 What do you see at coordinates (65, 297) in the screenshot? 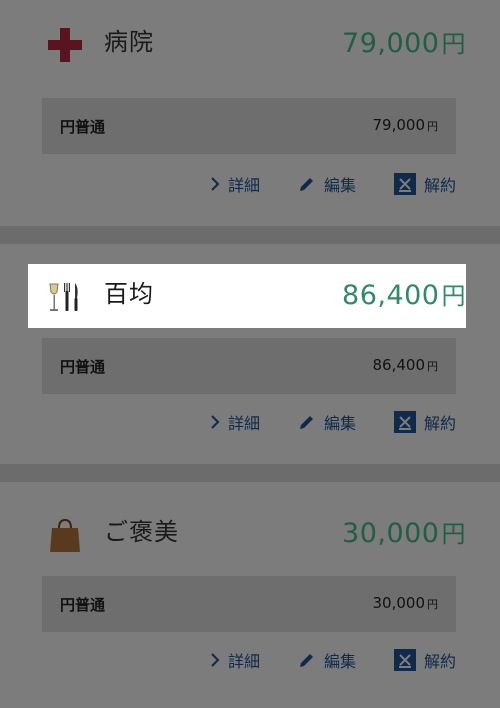
I see `dining-icon` at bounding box center [65, 297].